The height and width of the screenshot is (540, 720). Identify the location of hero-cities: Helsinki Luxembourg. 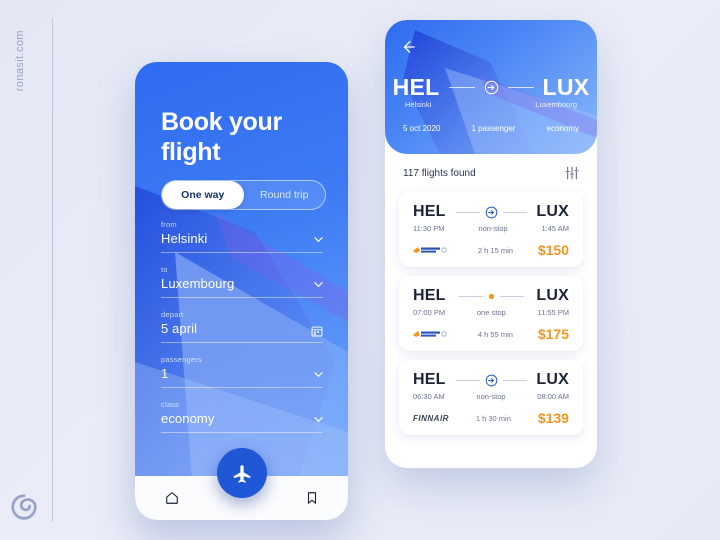
(491, 104).